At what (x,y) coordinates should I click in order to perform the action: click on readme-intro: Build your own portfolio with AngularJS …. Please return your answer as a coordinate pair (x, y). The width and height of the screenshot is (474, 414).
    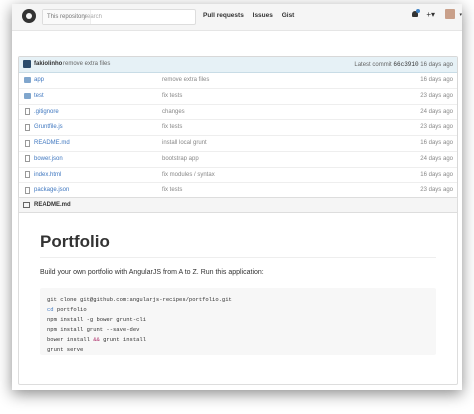
    Looking at the image, I should click on (152, 272).